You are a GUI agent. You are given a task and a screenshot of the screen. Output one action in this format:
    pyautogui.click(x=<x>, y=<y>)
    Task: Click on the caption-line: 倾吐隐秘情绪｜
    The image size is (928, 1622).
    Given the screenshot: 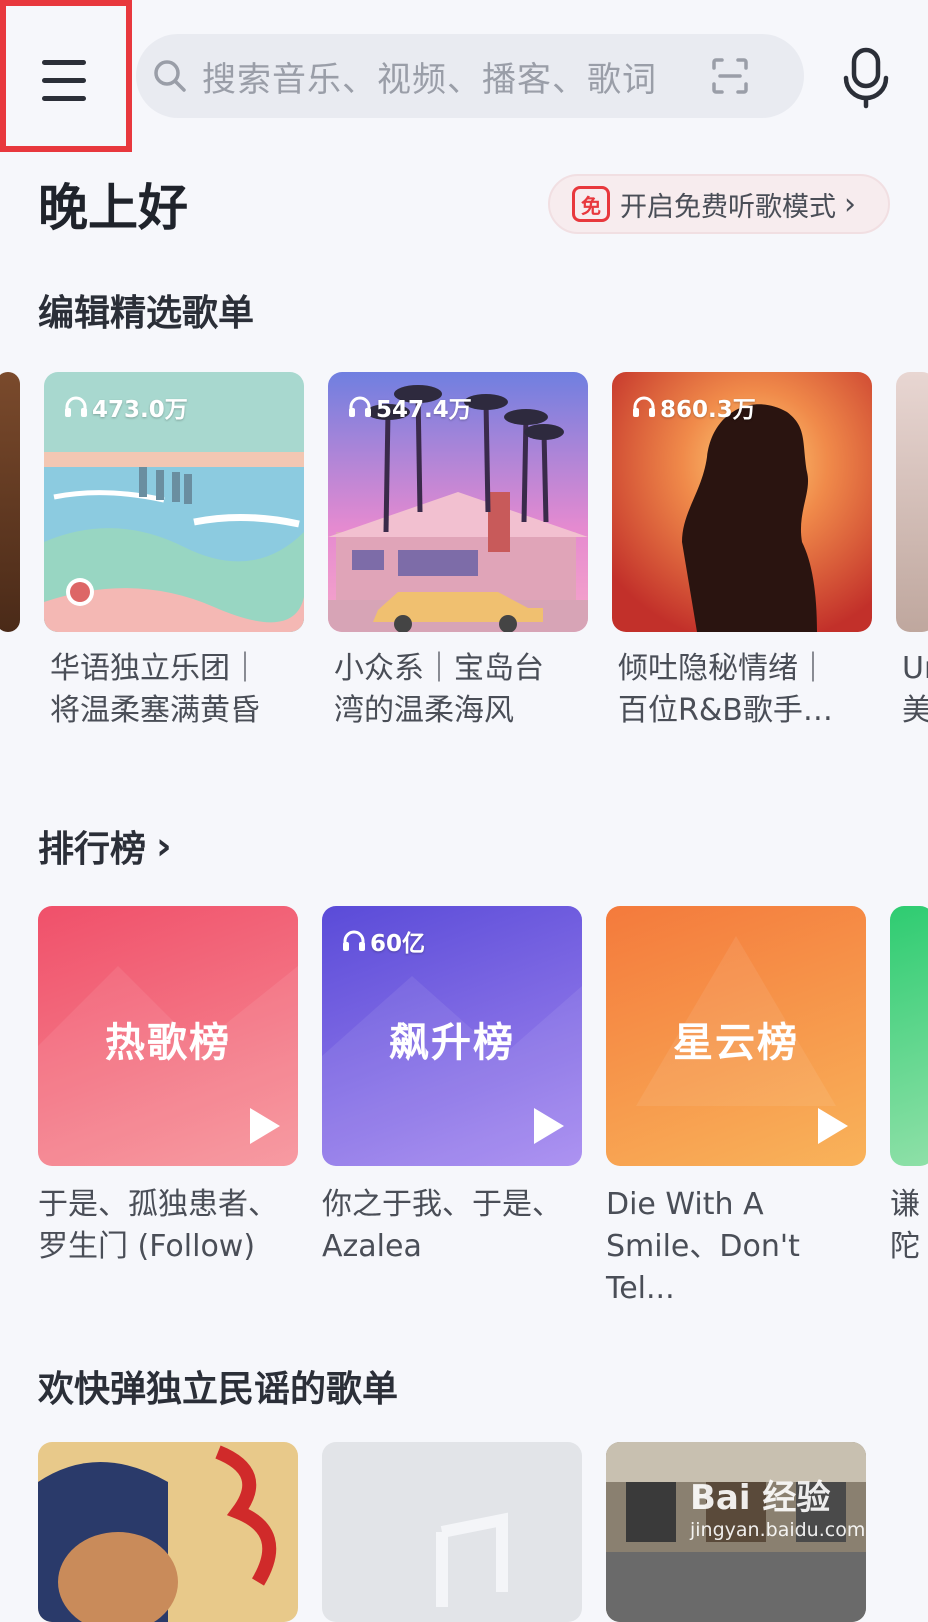 What is the action you would take?
    pyautogui.click(x=723, y=668)
    